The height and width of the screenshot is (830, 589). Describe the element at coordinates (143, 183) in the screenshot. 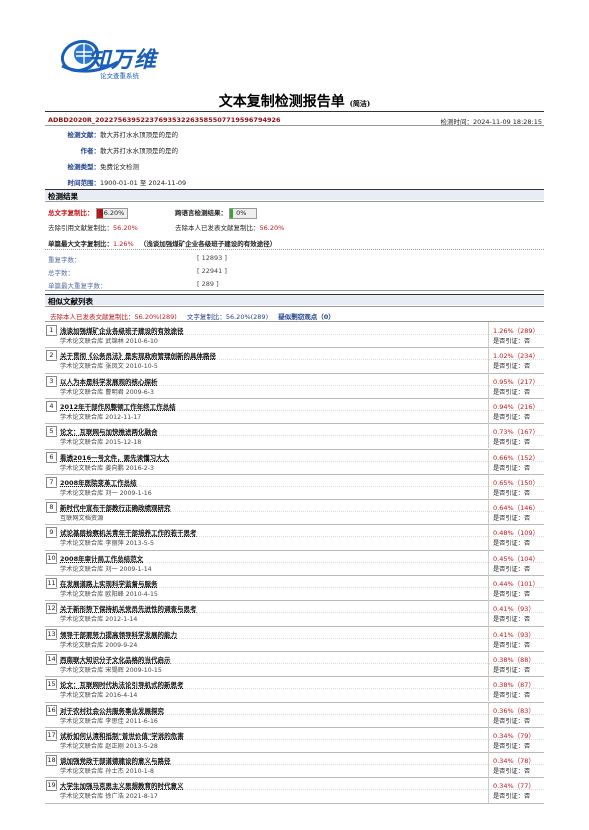

I see `meta-value: 1900-01-01 至 2024-11-09` at that location.